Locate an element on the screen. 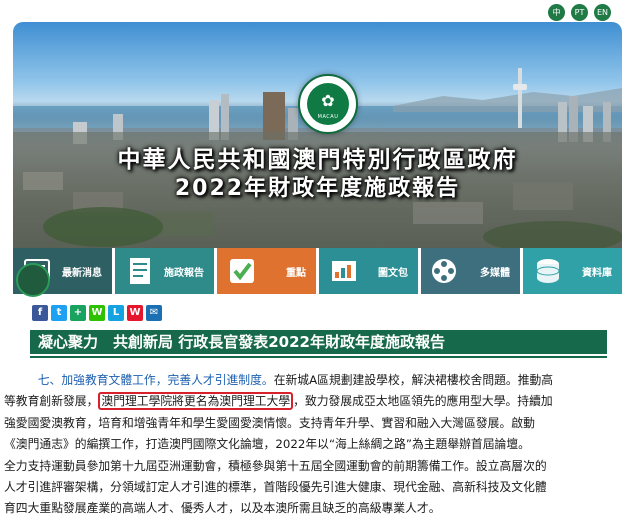  tile-database: 資料庫 is located at coordinates (572, 271).